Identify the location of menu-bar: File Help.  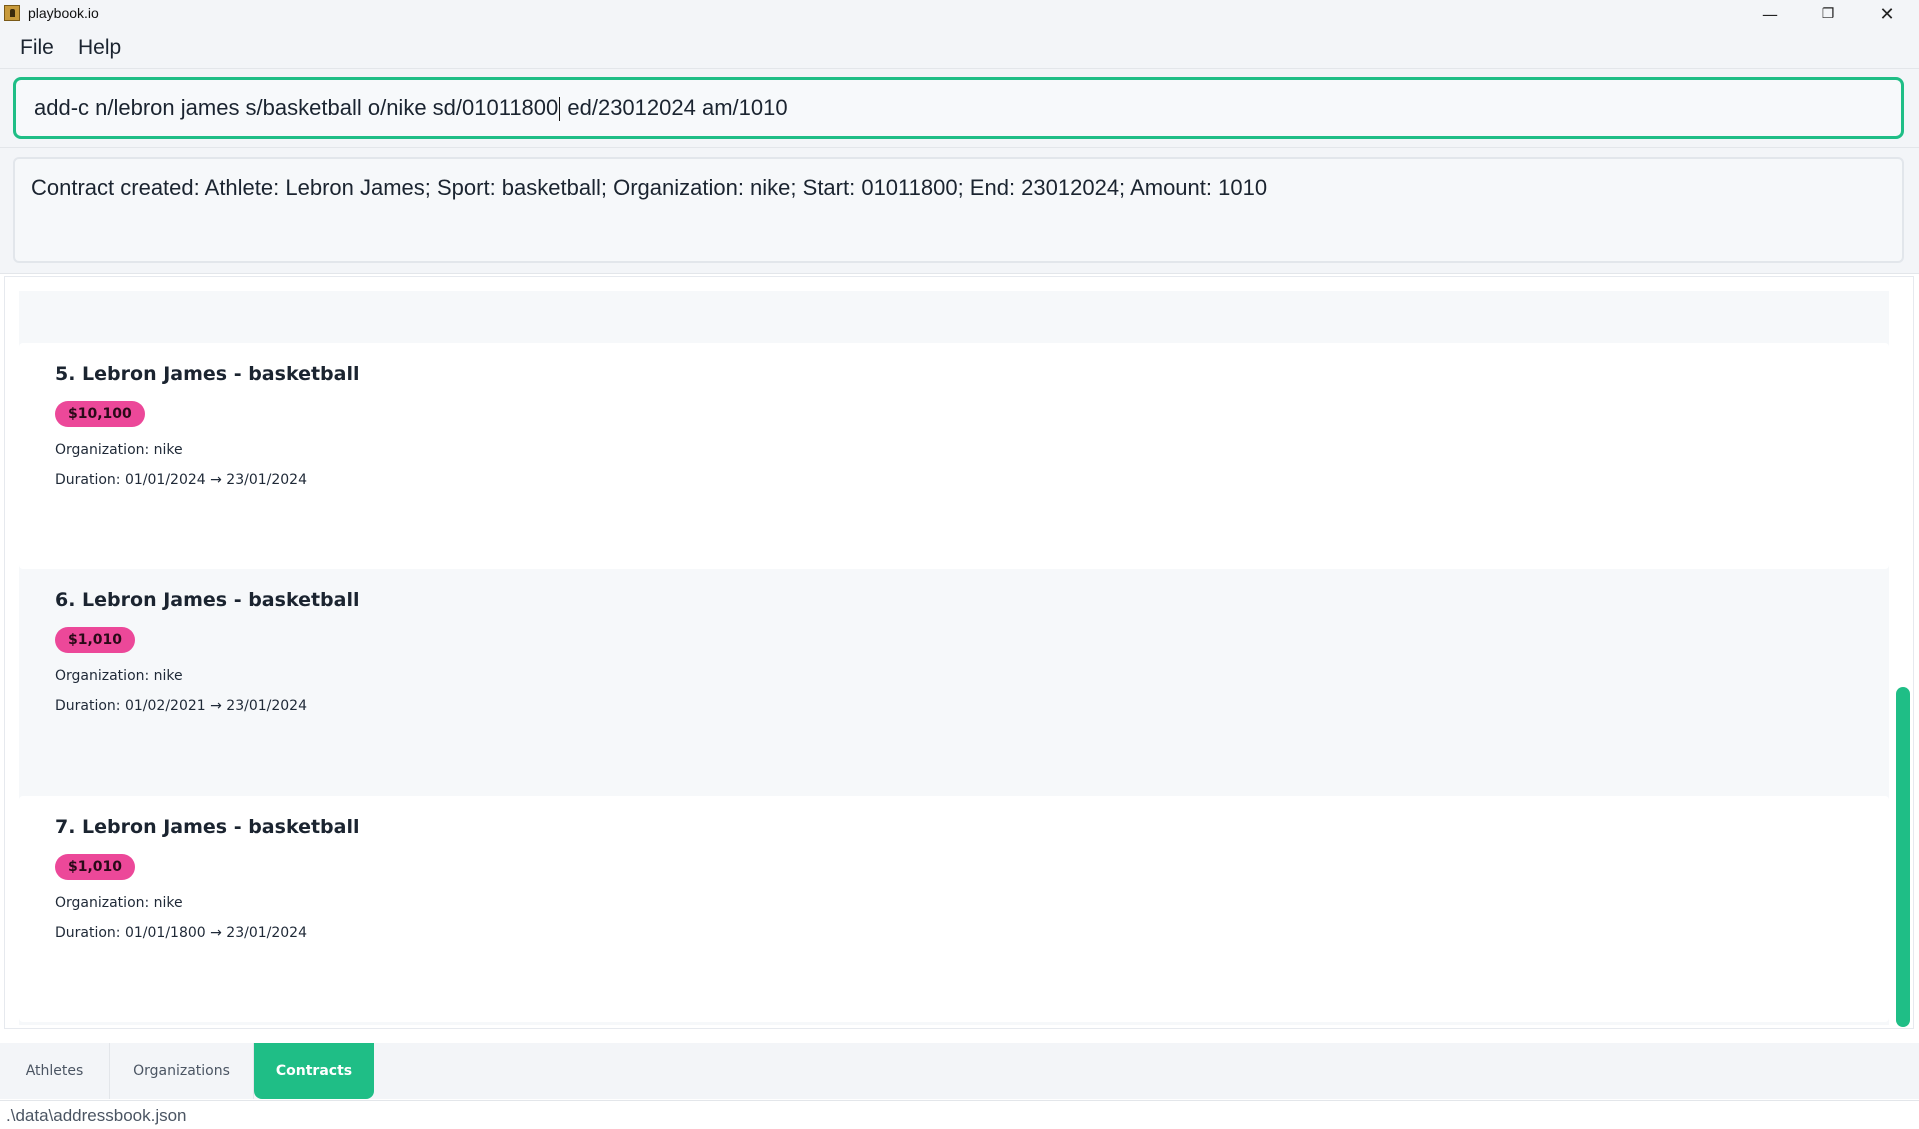
(959, 48).